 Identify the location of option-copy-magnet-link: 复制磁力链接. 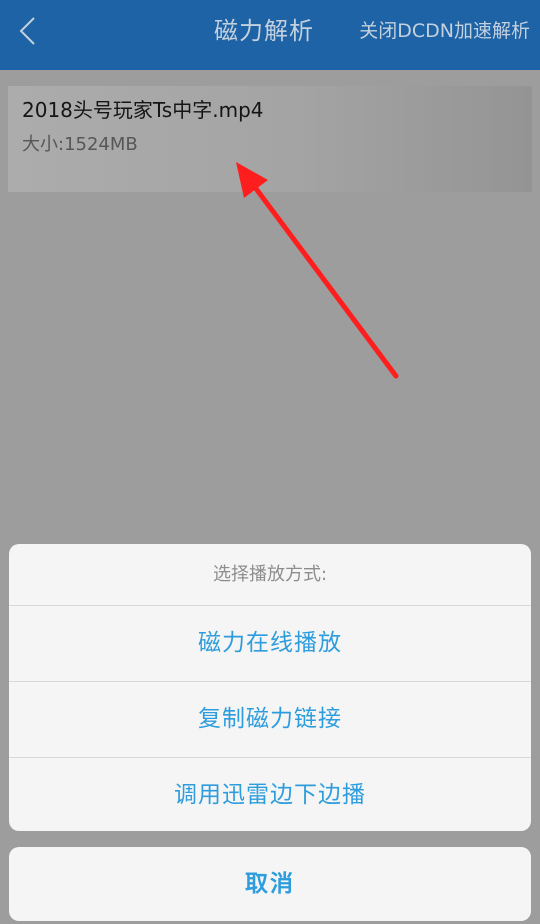
(270, 720).